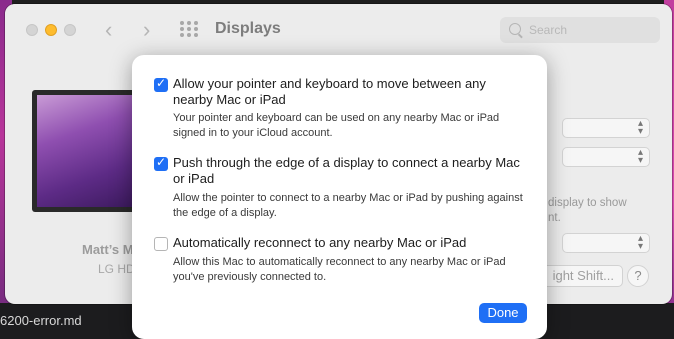 This screenshot has width=674, height=339. I want to click on background-description-line2: nt., so click(554, 218).